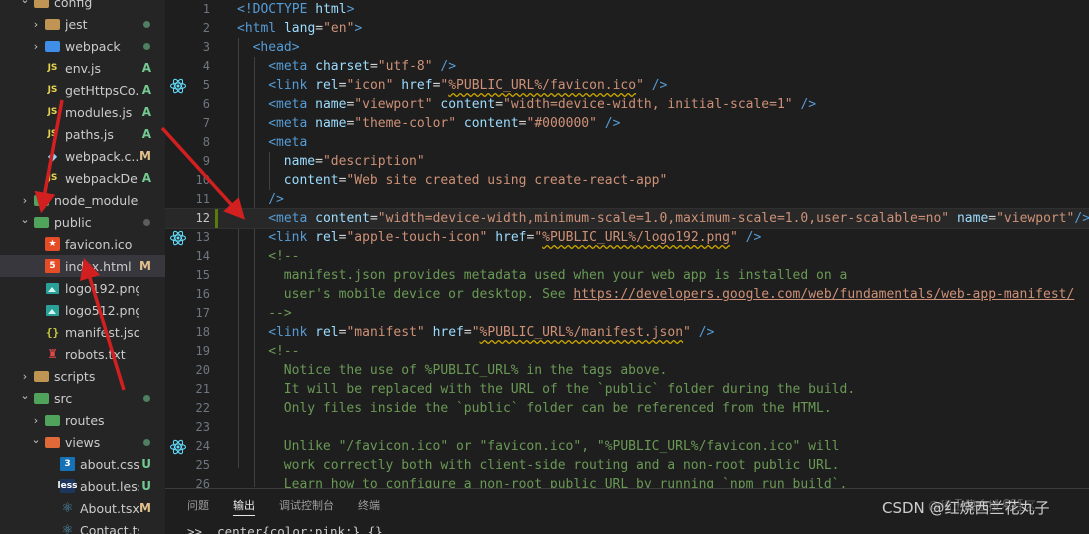  Describe the element at coordinates (202, 408) in the screenshot. I see `line-number: 22` at that location.